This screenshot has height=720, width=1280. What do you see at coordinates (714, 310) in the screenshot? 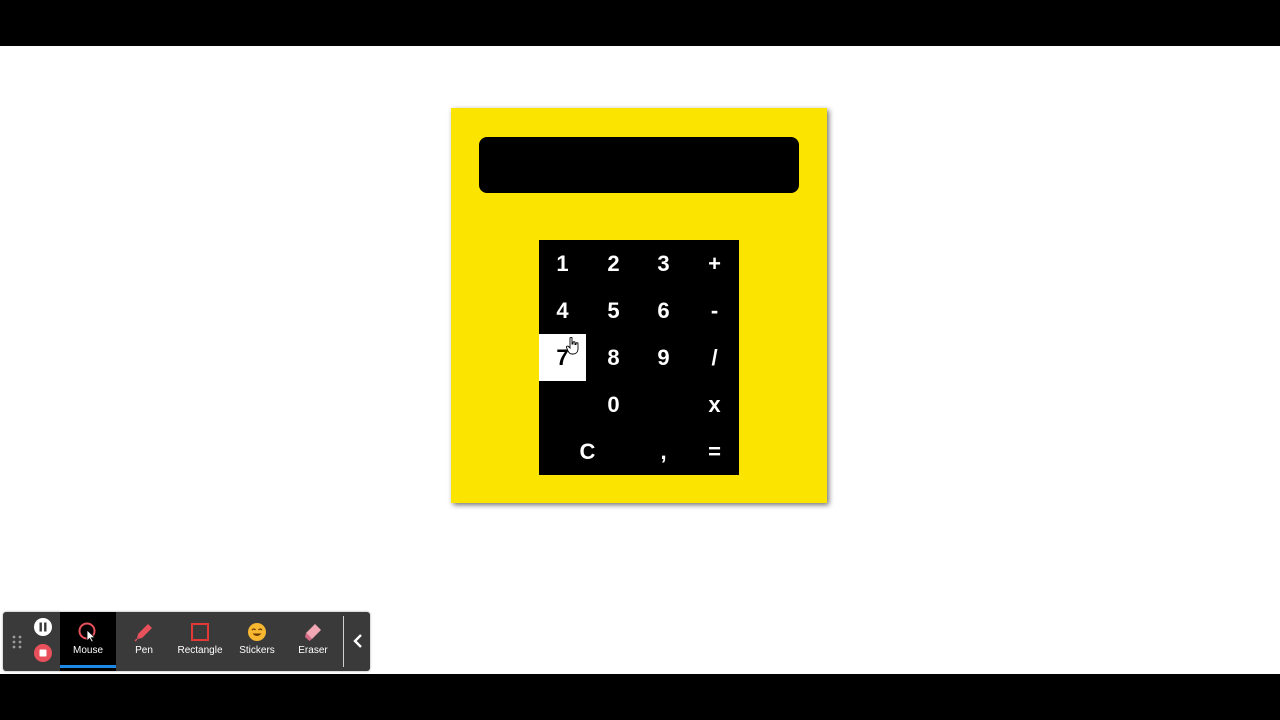
I see `key-minus: -` at bounding box center [714, 310].